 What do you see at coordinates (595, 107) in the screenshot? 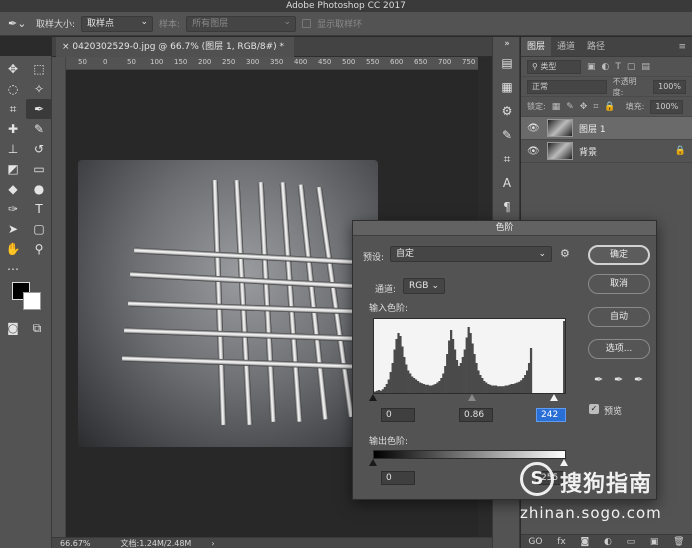
I see `lock-artboard-icon: ⌗` at bounding box center [595, 107].